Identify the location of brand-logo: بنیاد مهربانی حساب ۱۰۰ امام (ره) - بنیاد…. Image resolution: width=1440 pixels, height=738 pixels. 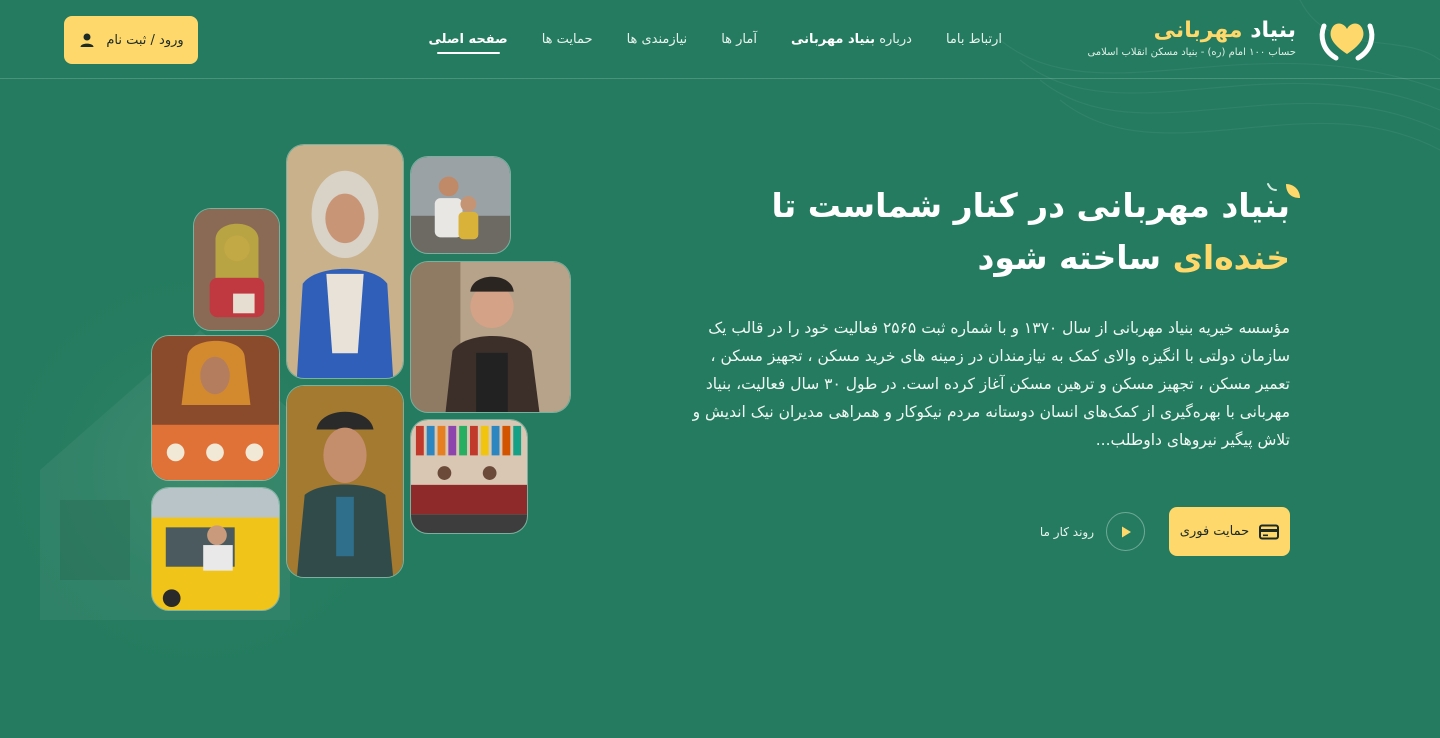
(1231, 39).